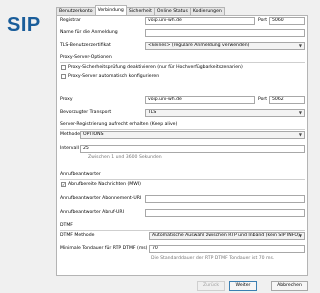  What do you see at coordinates (199, 45) in the screenshot?
I see `tls-cert-value: <keines> (reguläre Anmeldung verwenden)` at bounding box center [199, 45].